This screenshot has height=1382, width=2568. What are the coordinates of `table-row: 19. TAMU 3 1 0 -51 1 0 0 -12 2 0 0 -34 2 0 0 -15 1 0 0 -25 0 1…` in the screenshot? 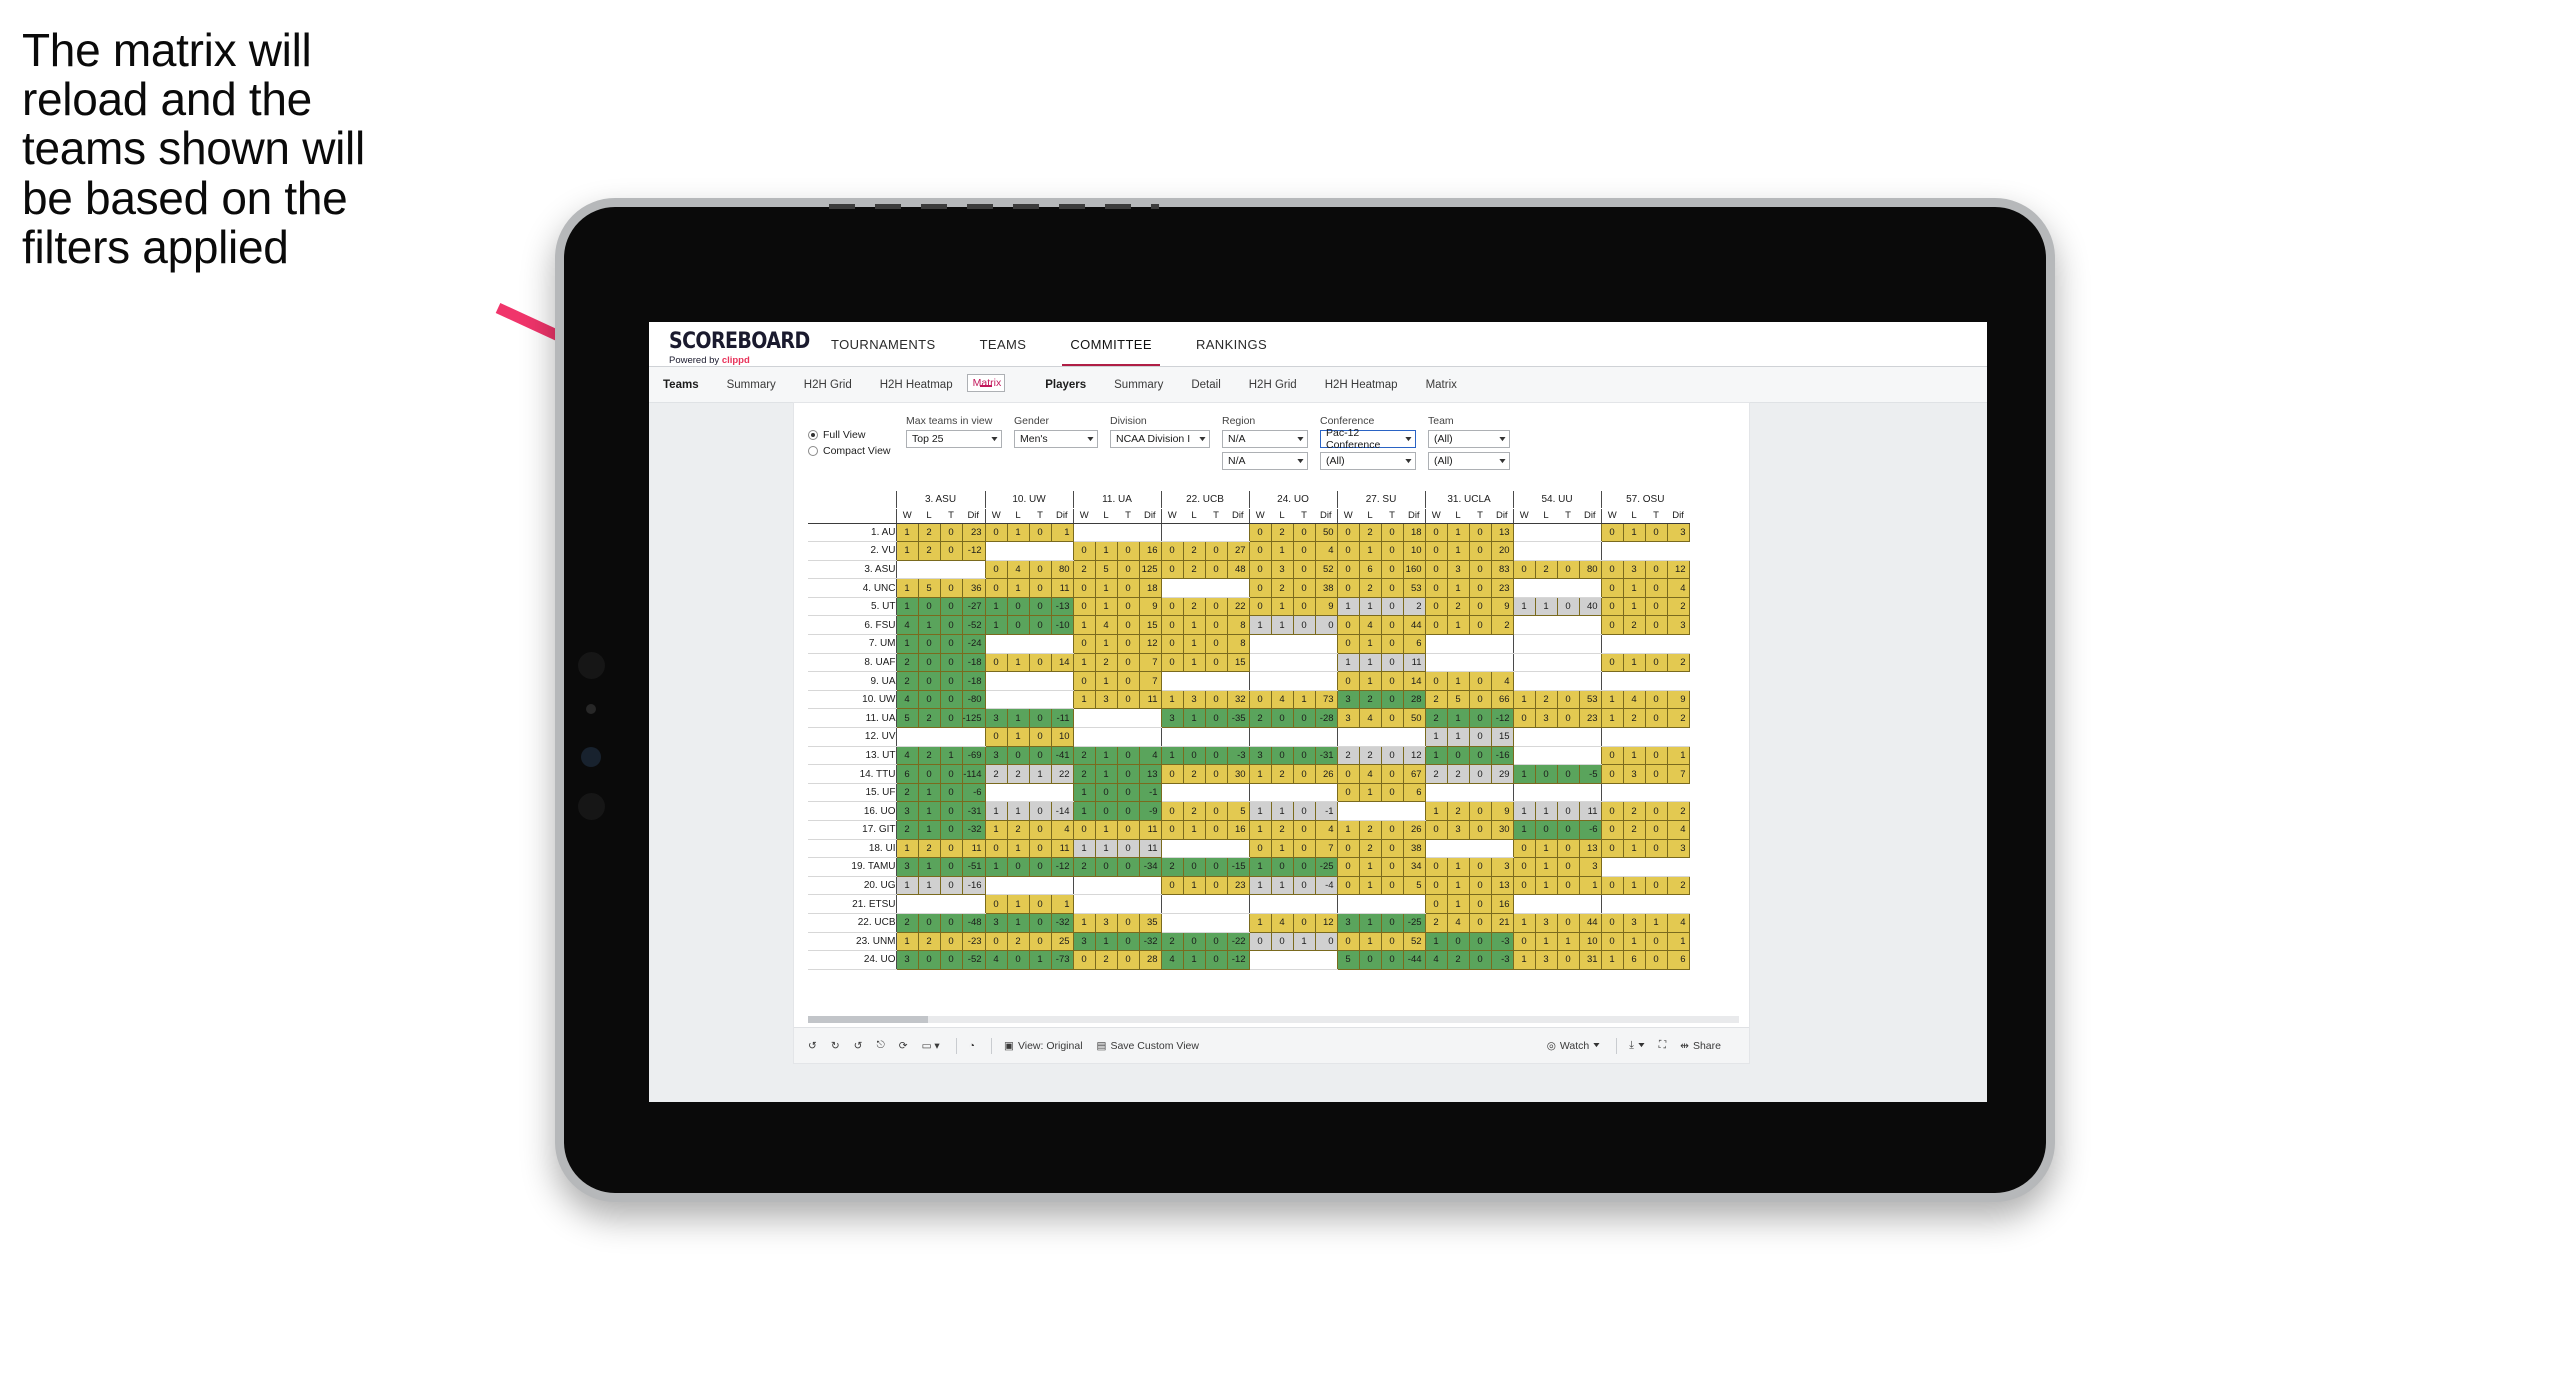 It's located at (1249, 867).